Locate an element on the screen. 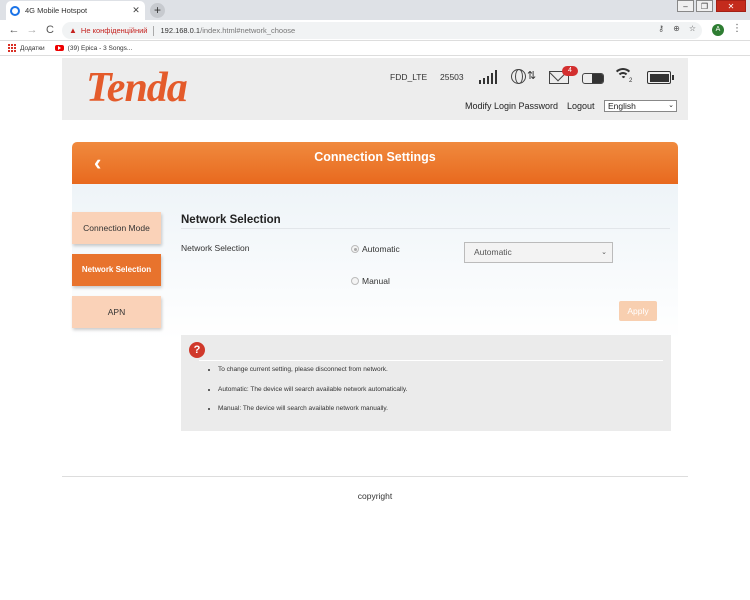  radio-manual-row: Manual is located at coordinates (370, 281).